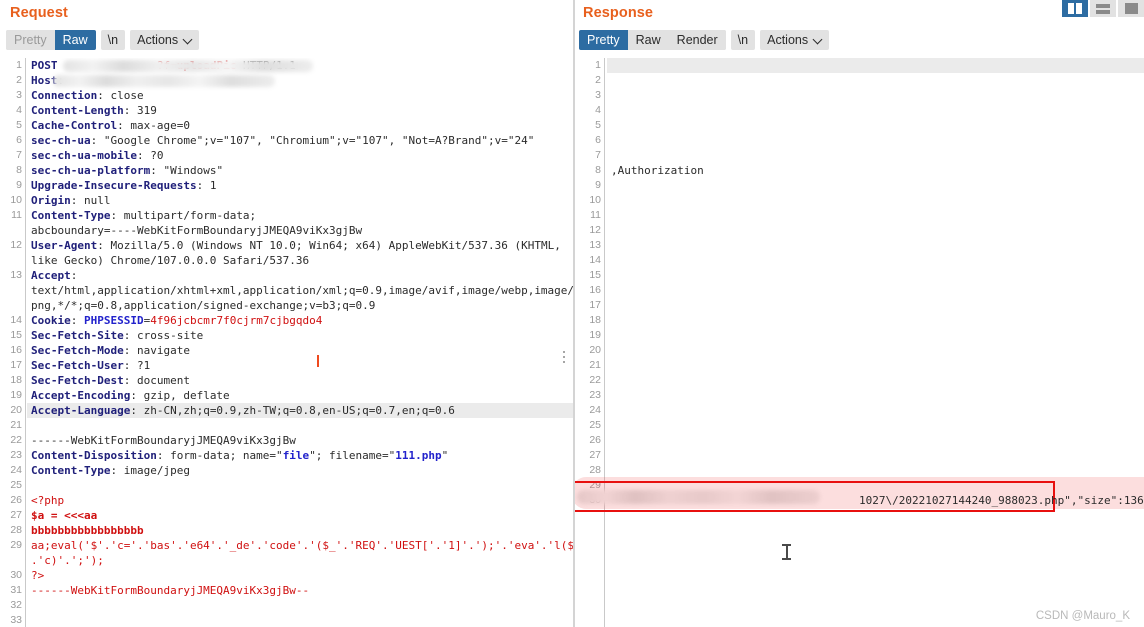 This screenshot has height=627, width=1144. What do you see at coordinates (302, 200) in the screenshot?
I see `code-line: Origin: null` at bounding box center [302, 200].